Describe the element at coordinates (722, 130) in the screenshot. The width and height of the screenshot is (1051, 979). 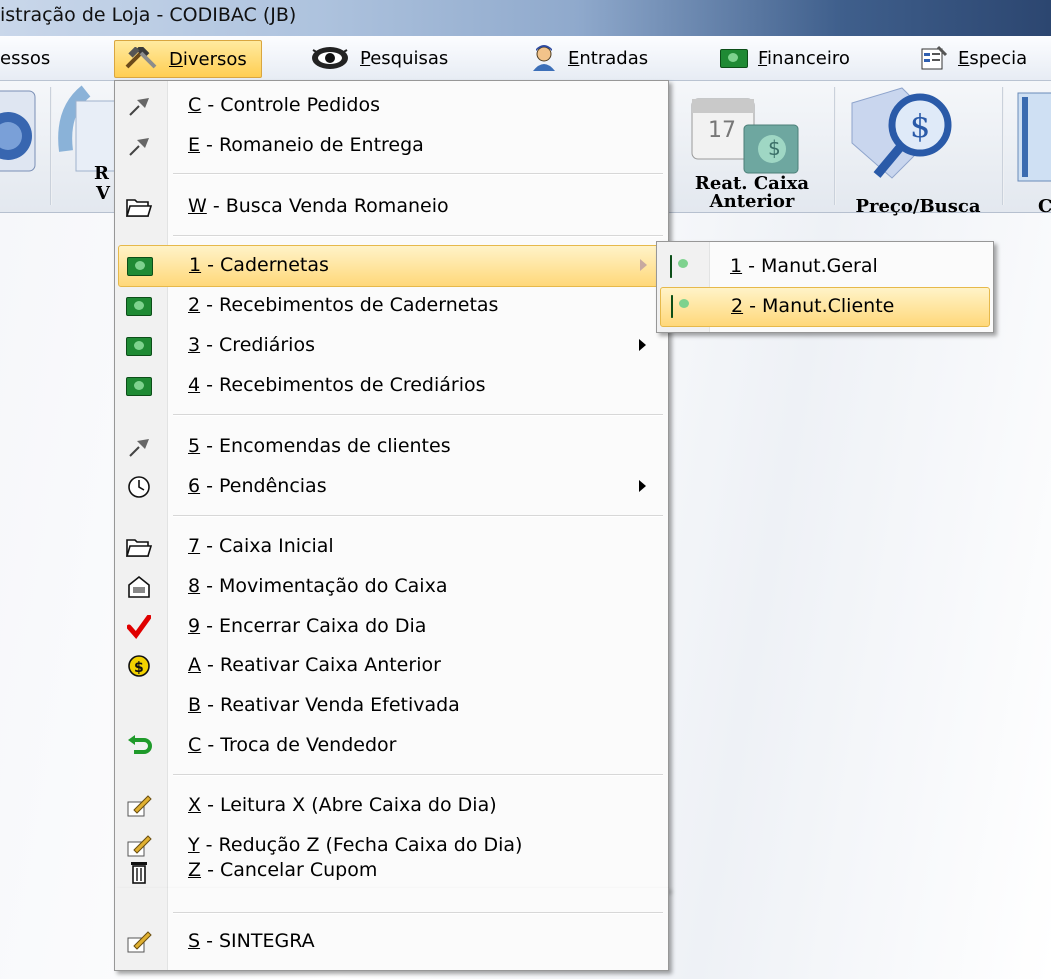
I see `calendar-day: 17` at that location.